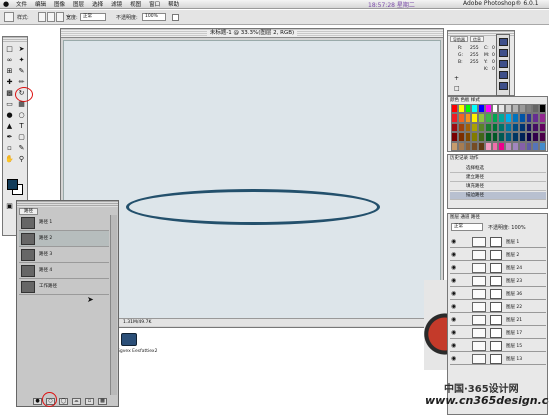 Image resolution: width=549 pixels, height=415 pixels. Describe the element at coordinates (498, 294) in the screenshot. I see `layer-row: ◉ 图层 36` at that location.